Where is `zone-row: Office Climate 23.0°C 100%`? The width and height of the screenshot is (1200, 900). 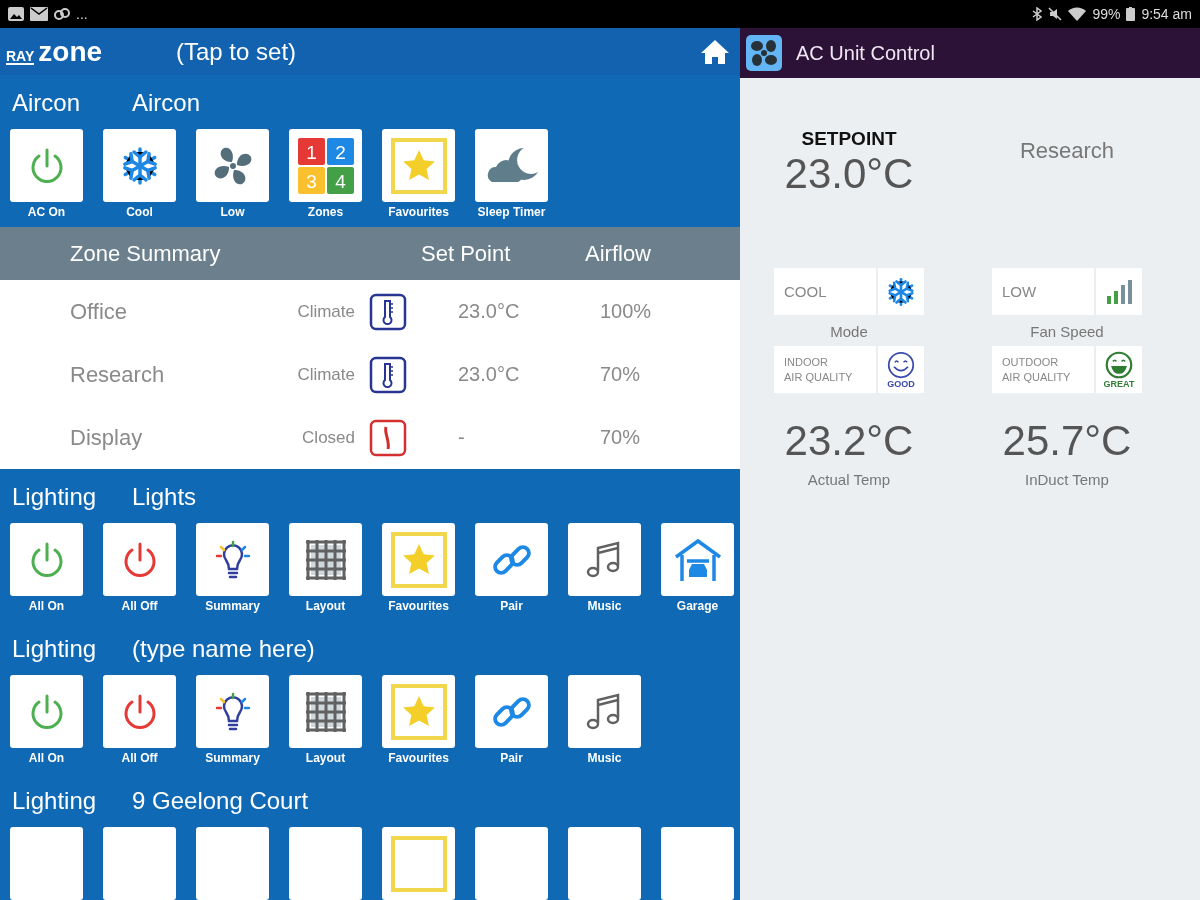 zone-row: Office Climate 23.0°C 100% is located at coordinates (370, 311).